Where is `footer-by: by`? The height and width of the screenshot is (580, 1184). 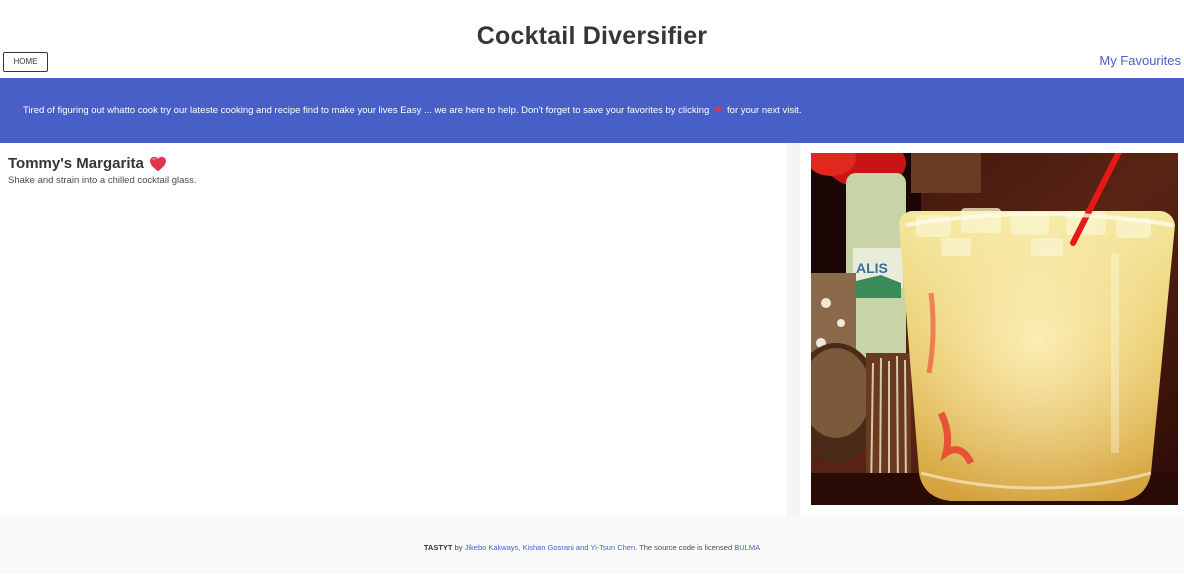
footer-by: by is located at coordinates (458, 547).